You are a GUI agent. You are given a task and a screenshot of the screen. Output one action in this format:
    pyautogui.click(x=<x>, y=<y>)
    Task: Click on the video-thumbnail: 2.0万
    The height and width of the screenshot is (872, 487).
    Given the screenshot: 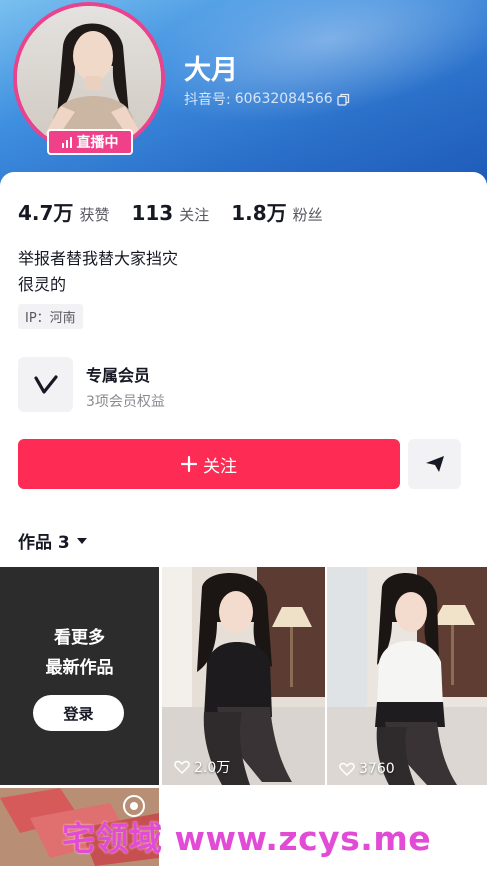 What is the action you would take?
    pyautogui.click(x=243, y=676)
    